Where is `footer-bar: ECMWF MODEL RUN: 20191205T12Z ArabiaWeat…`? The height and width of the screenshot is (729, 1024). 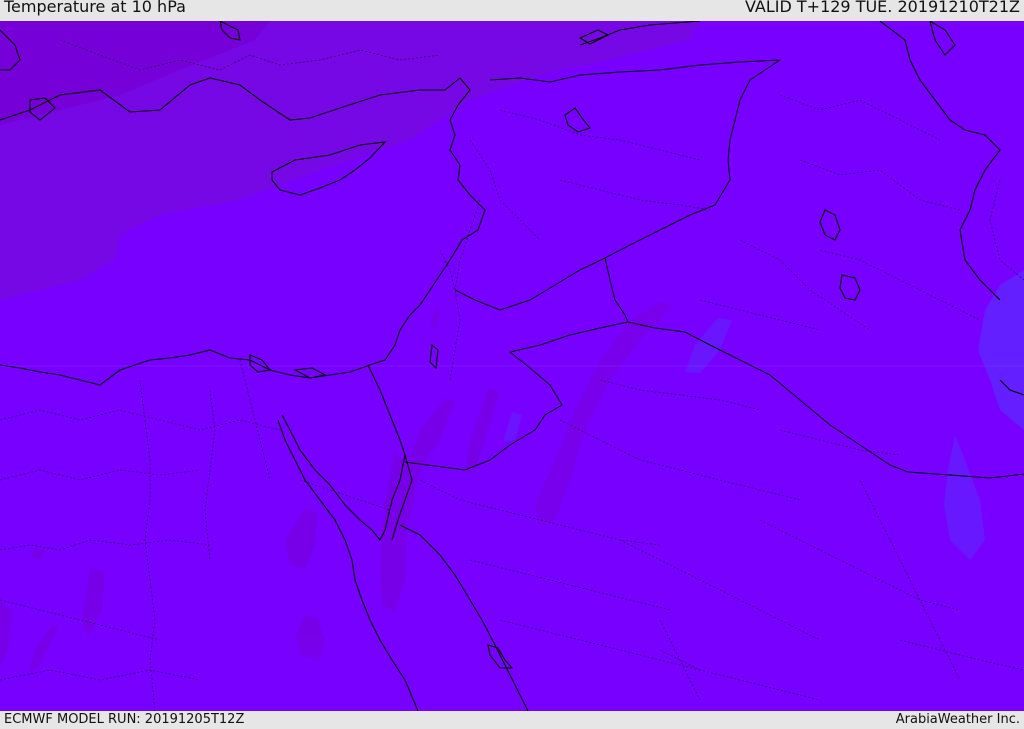
footer-bar: ECMWF MODEL RUN: 20191205T12Z ArabiaWeat… is located at coordinates (512, 720).